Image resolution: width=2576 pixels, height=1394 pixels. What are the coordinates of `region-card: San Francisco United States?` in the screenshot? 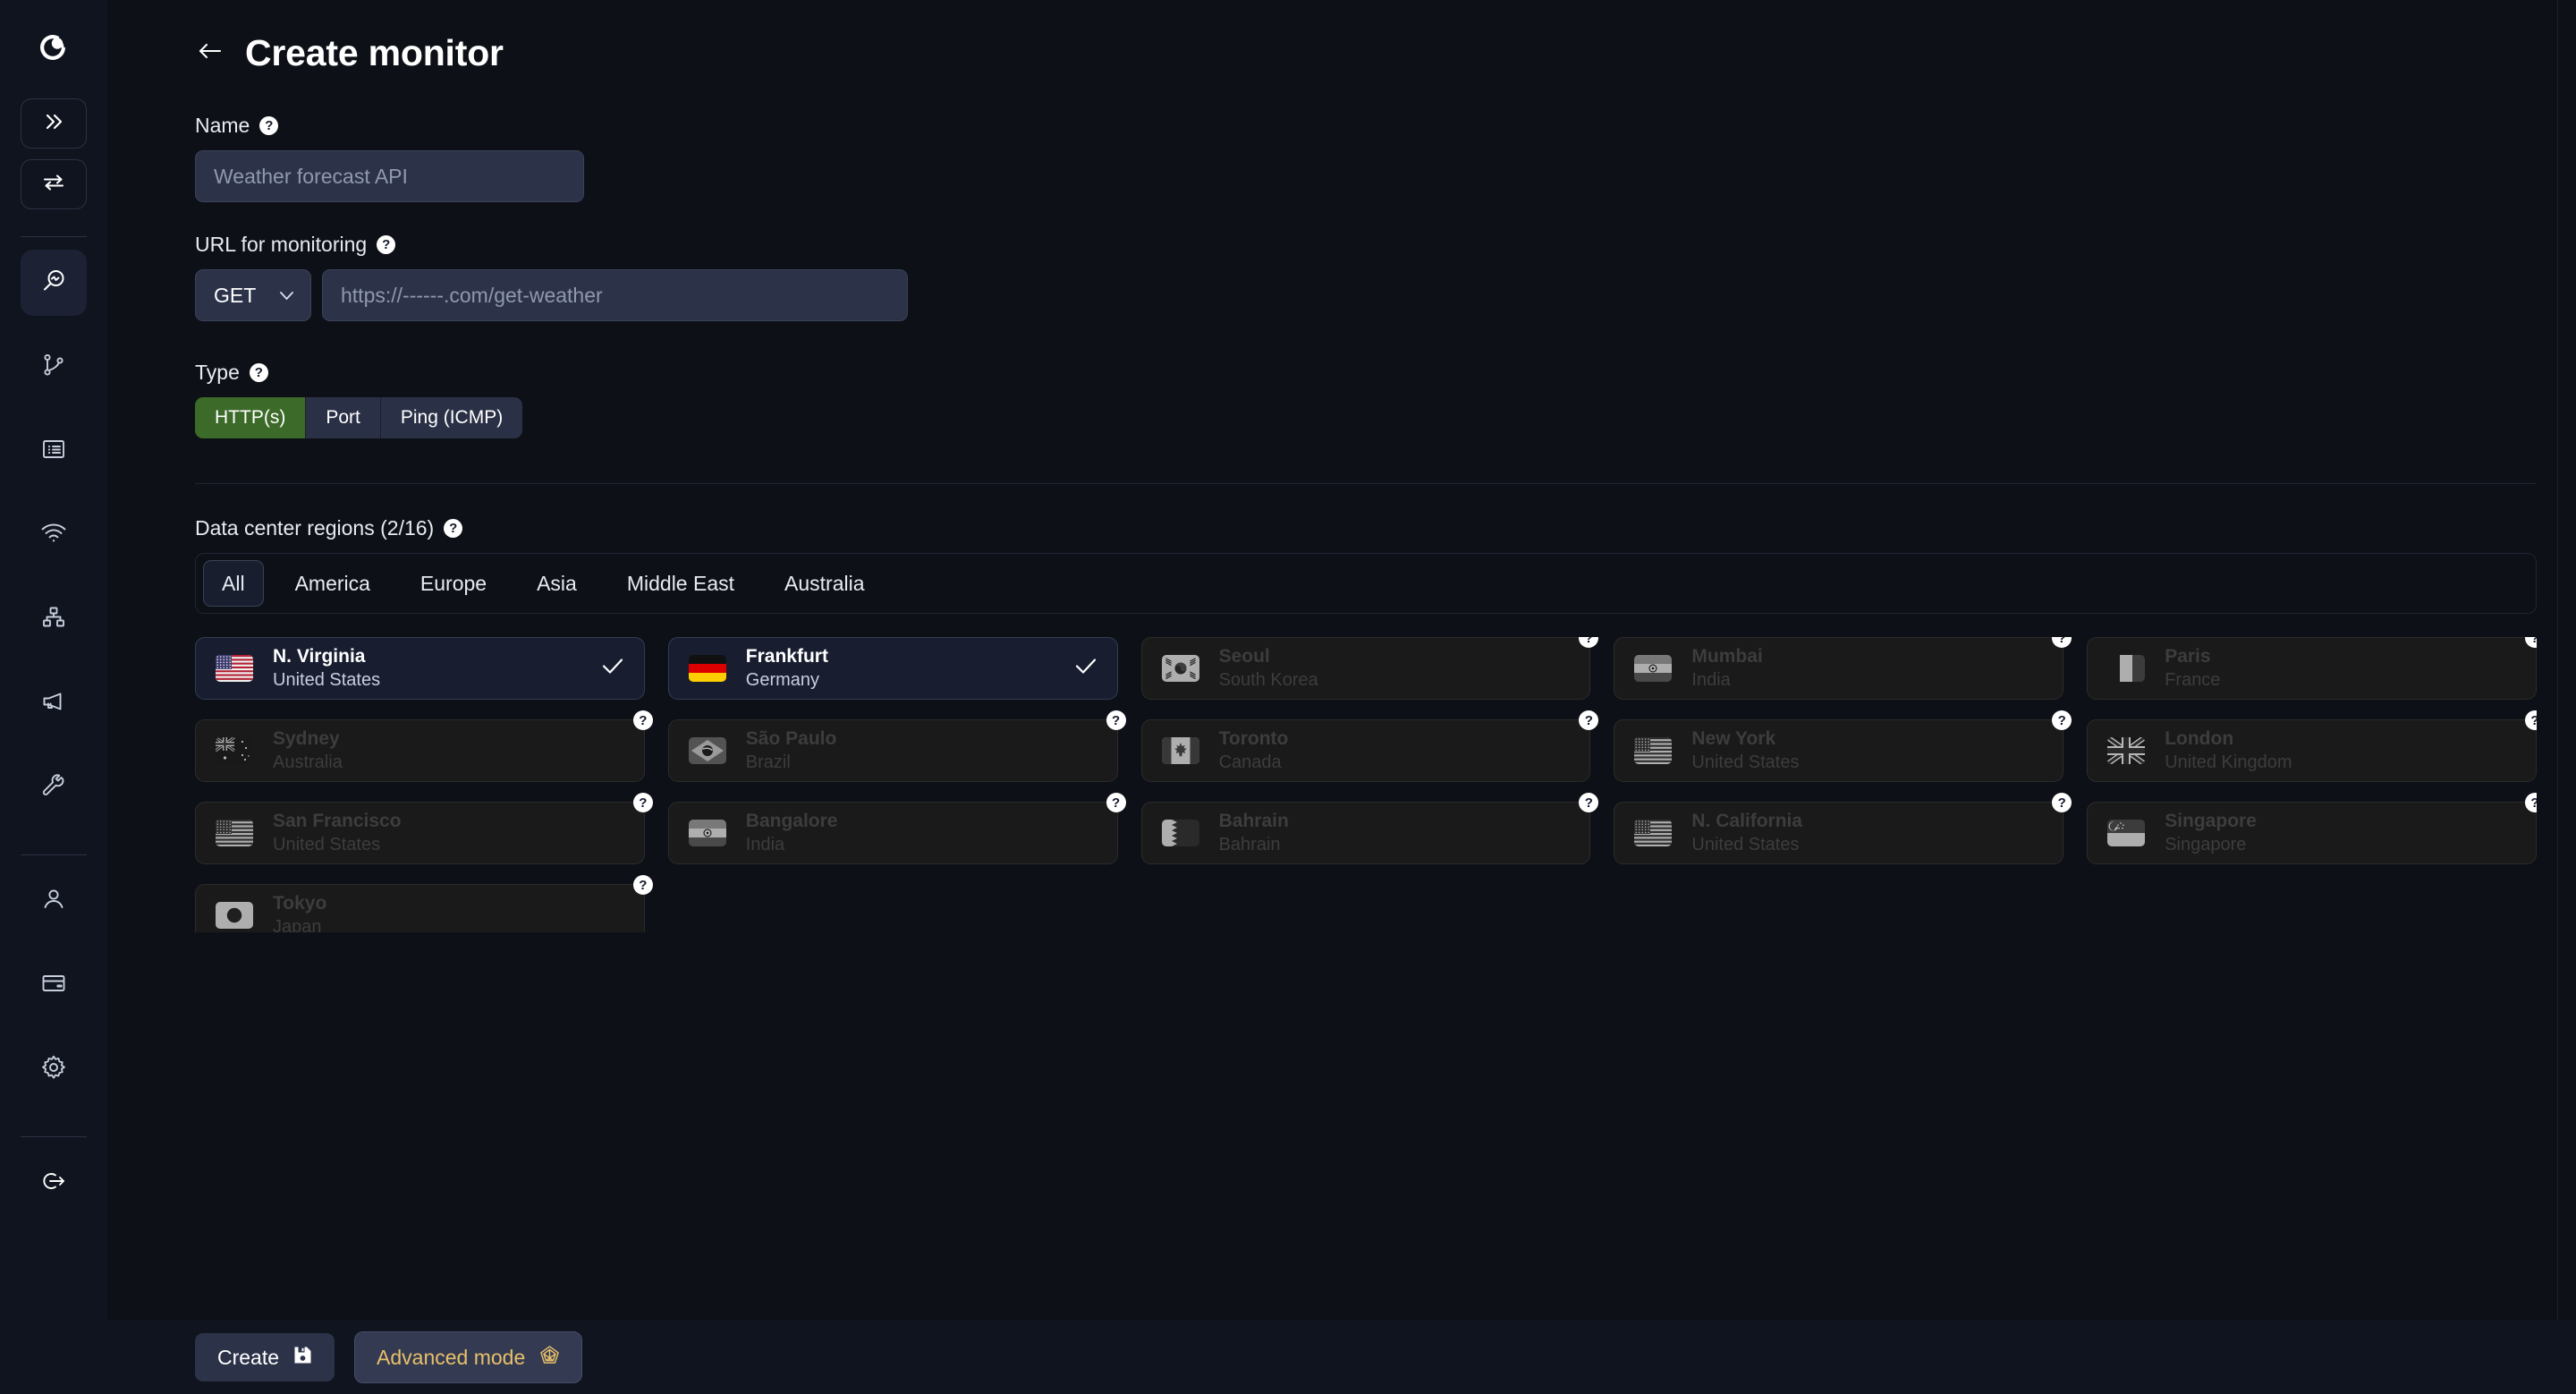 It's located at (424, 828).